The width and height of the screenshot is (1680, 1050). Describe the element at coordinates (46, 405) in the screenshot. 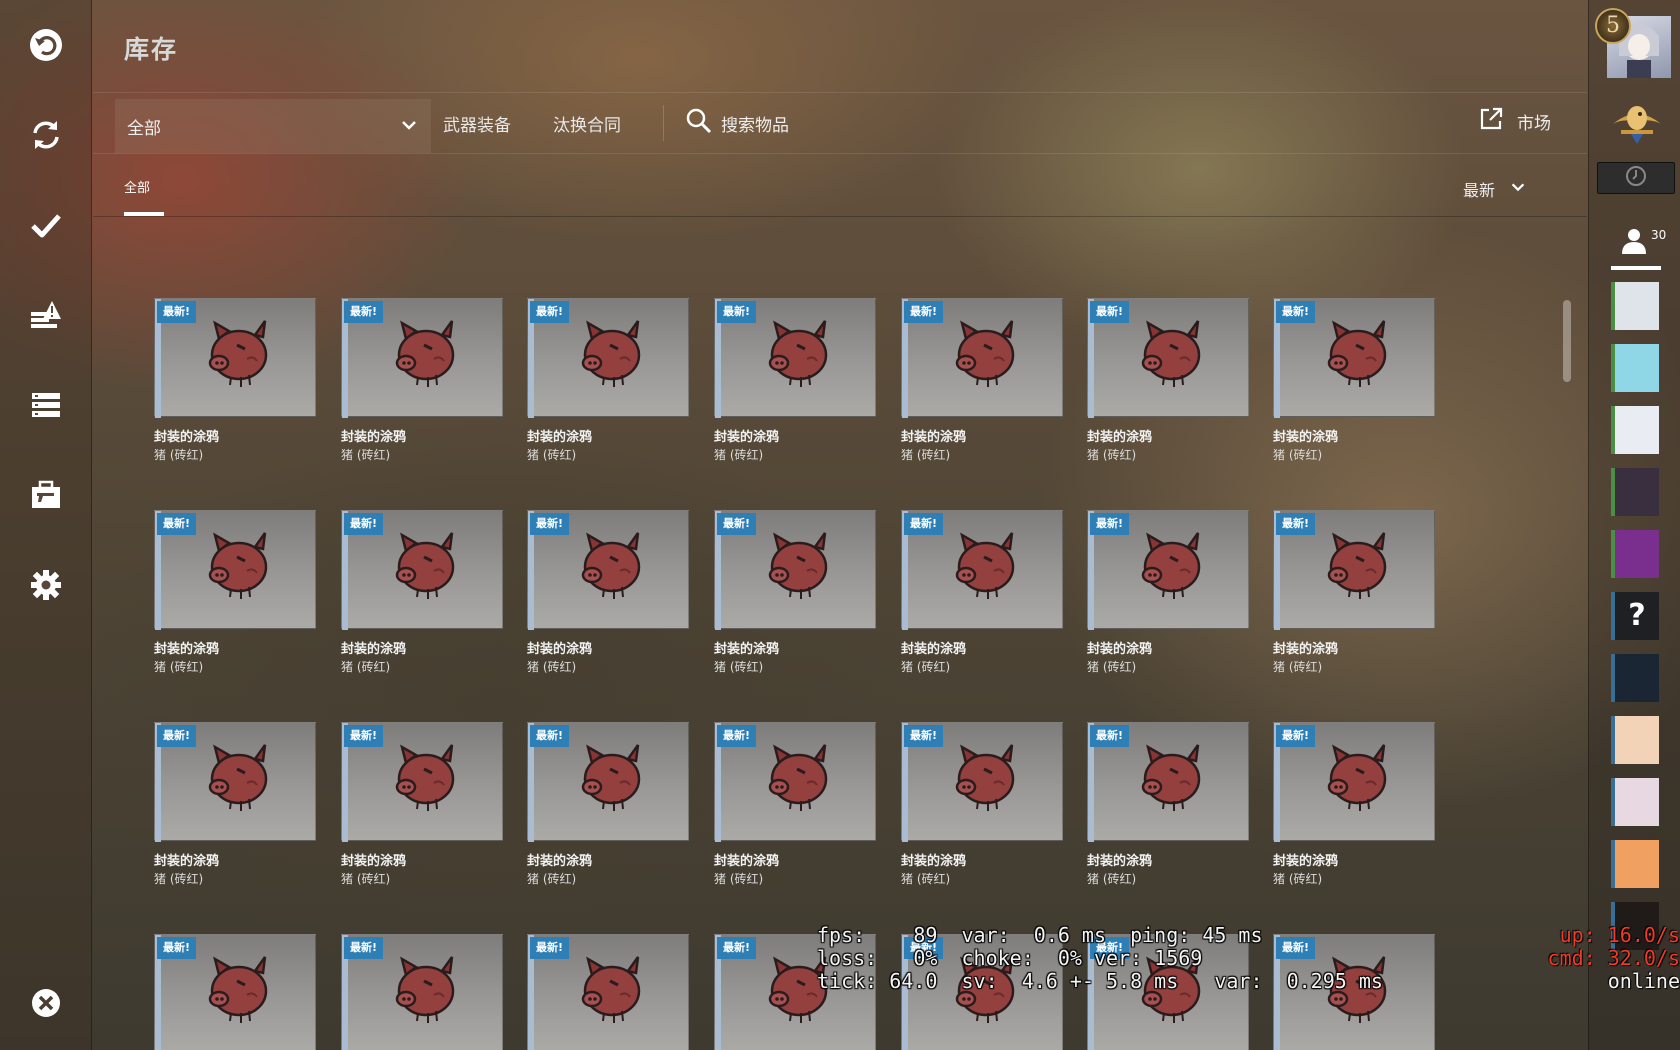

I see `list-icon` at that location.